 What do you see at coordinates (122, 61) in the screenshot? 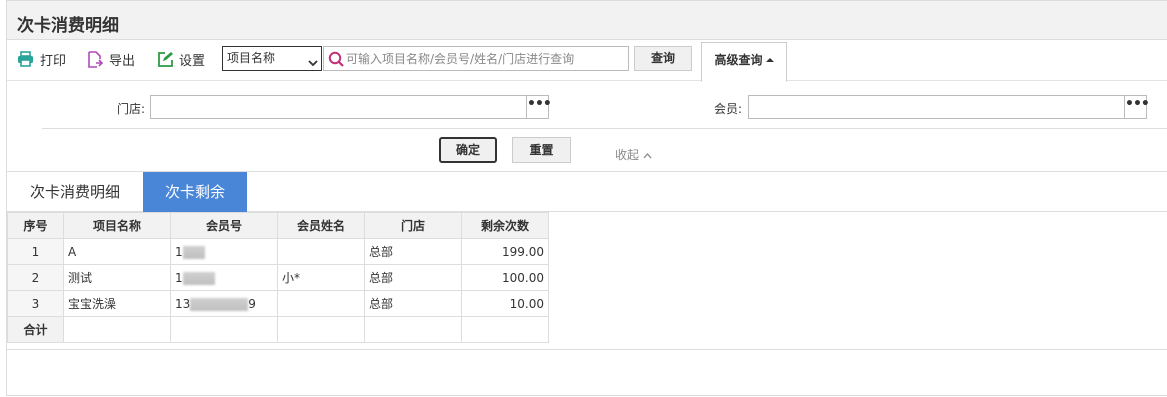
I see `export-label: 导出` at bounding box center [122, 61].